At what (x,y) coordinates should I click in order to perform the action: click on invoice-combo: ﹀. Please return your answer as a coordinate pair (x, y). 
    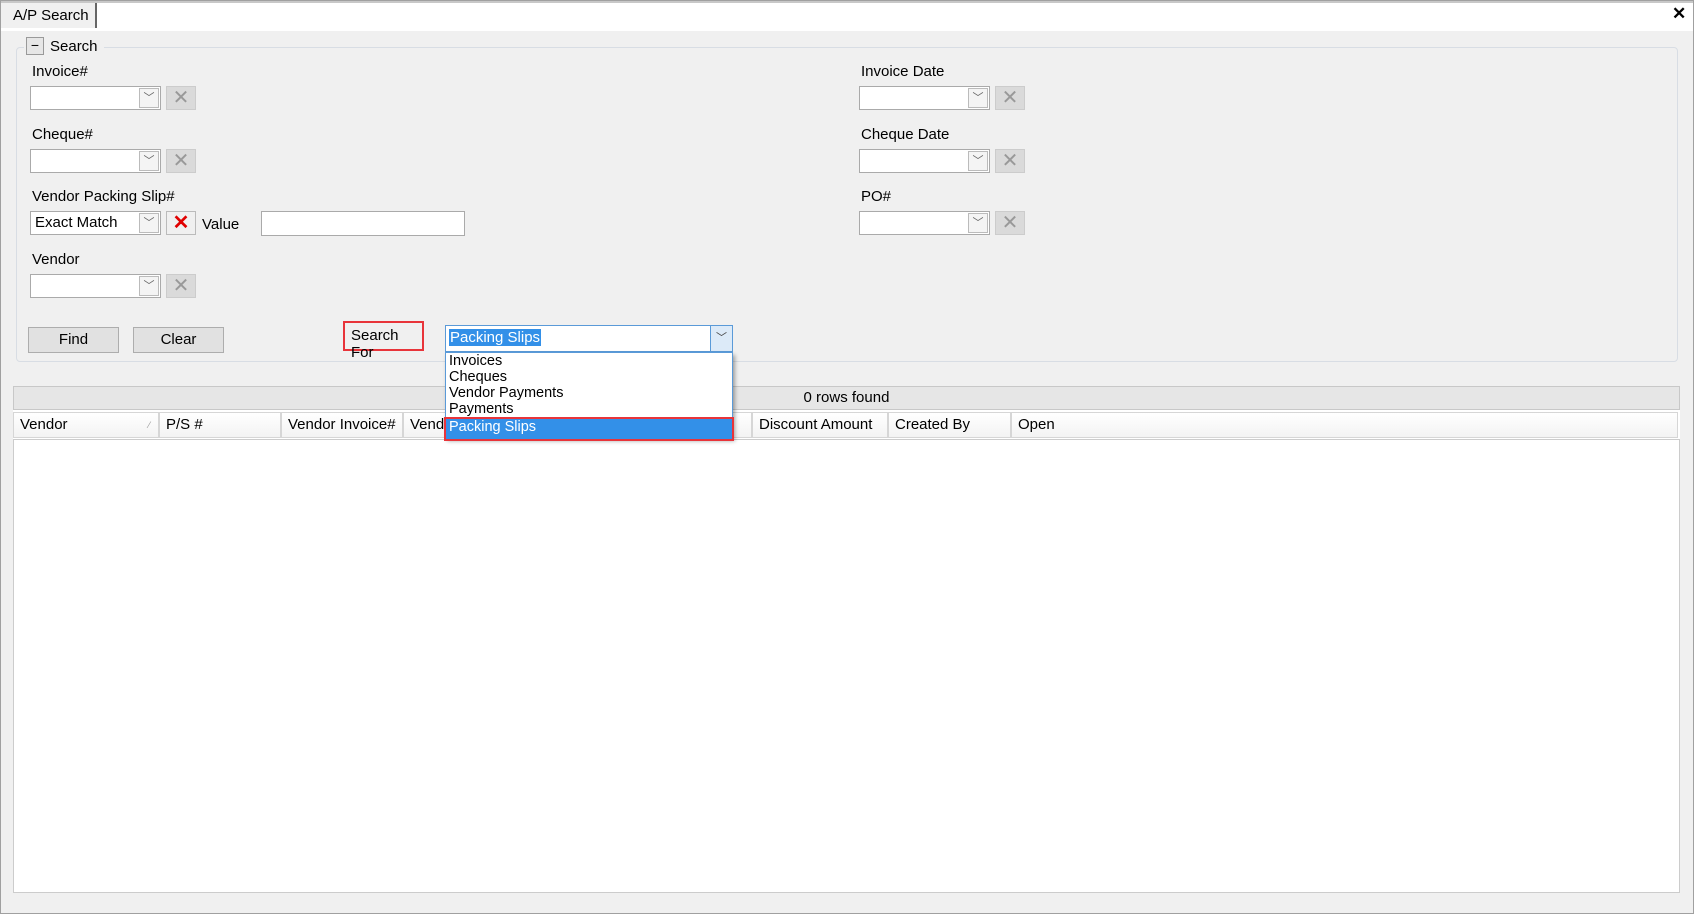
    Looking at the image, I should click on (95, 98).